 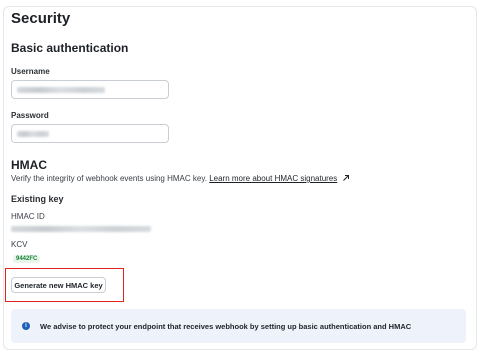 I want to click on kcv-label: KCV, so click(x=19, y=244).